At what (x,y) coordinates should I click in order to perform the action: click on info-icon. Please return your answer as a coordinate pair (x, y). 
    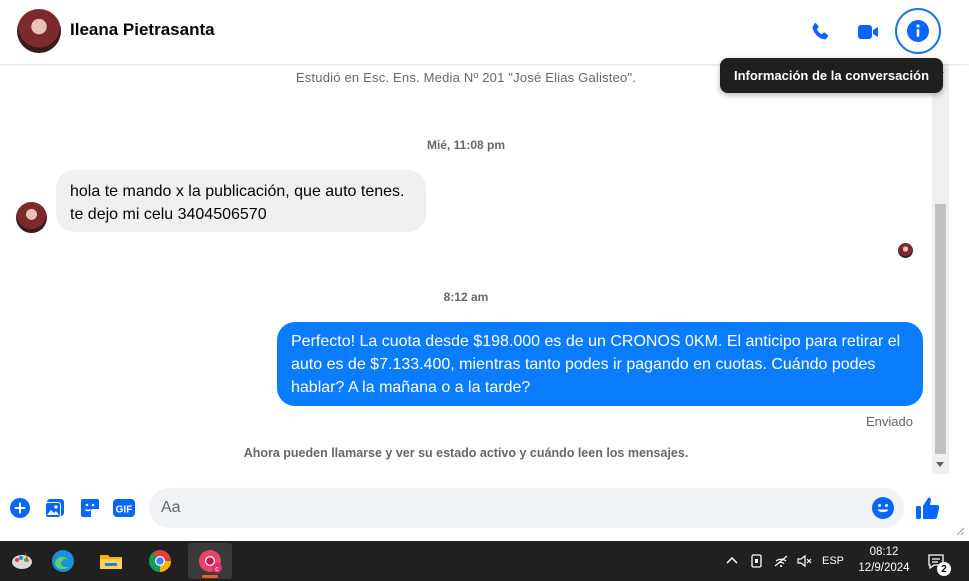
    Looking at the image, I should click on (918, 31).